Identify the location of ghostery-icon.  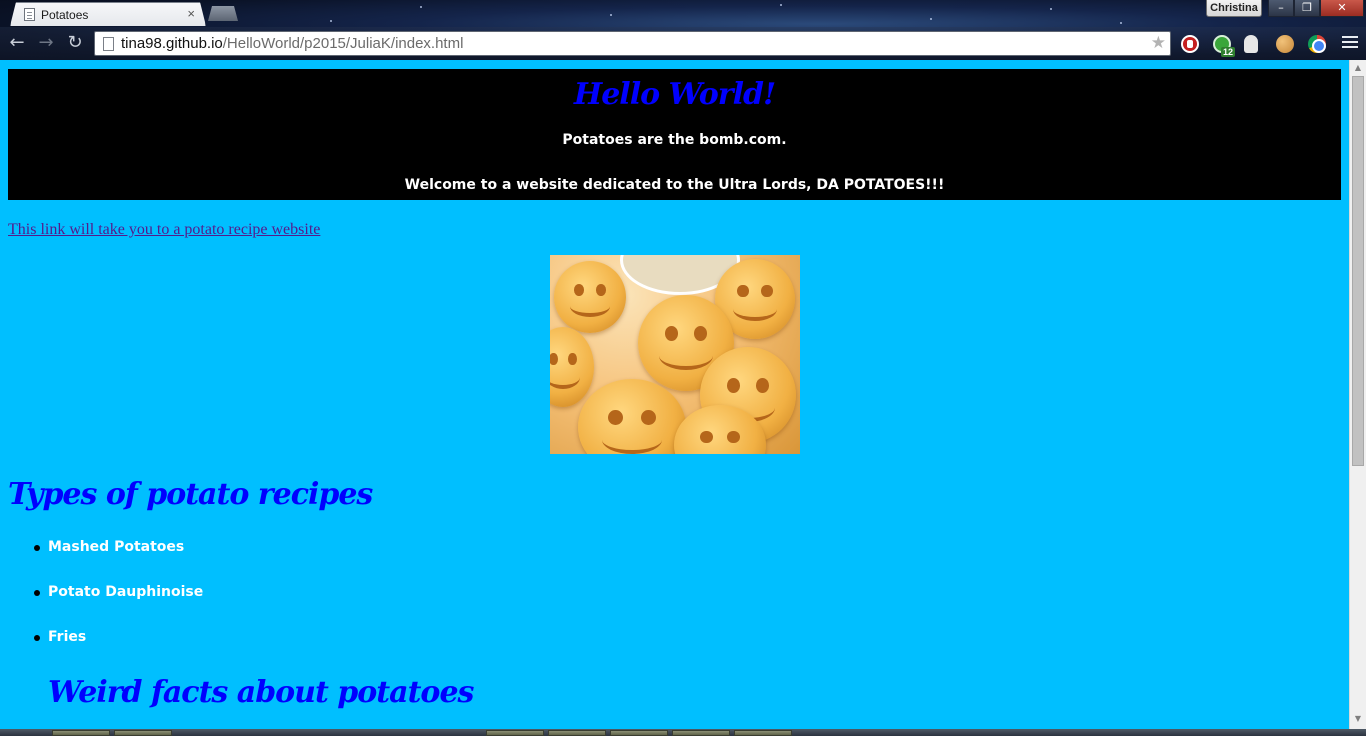
(1251, 44).